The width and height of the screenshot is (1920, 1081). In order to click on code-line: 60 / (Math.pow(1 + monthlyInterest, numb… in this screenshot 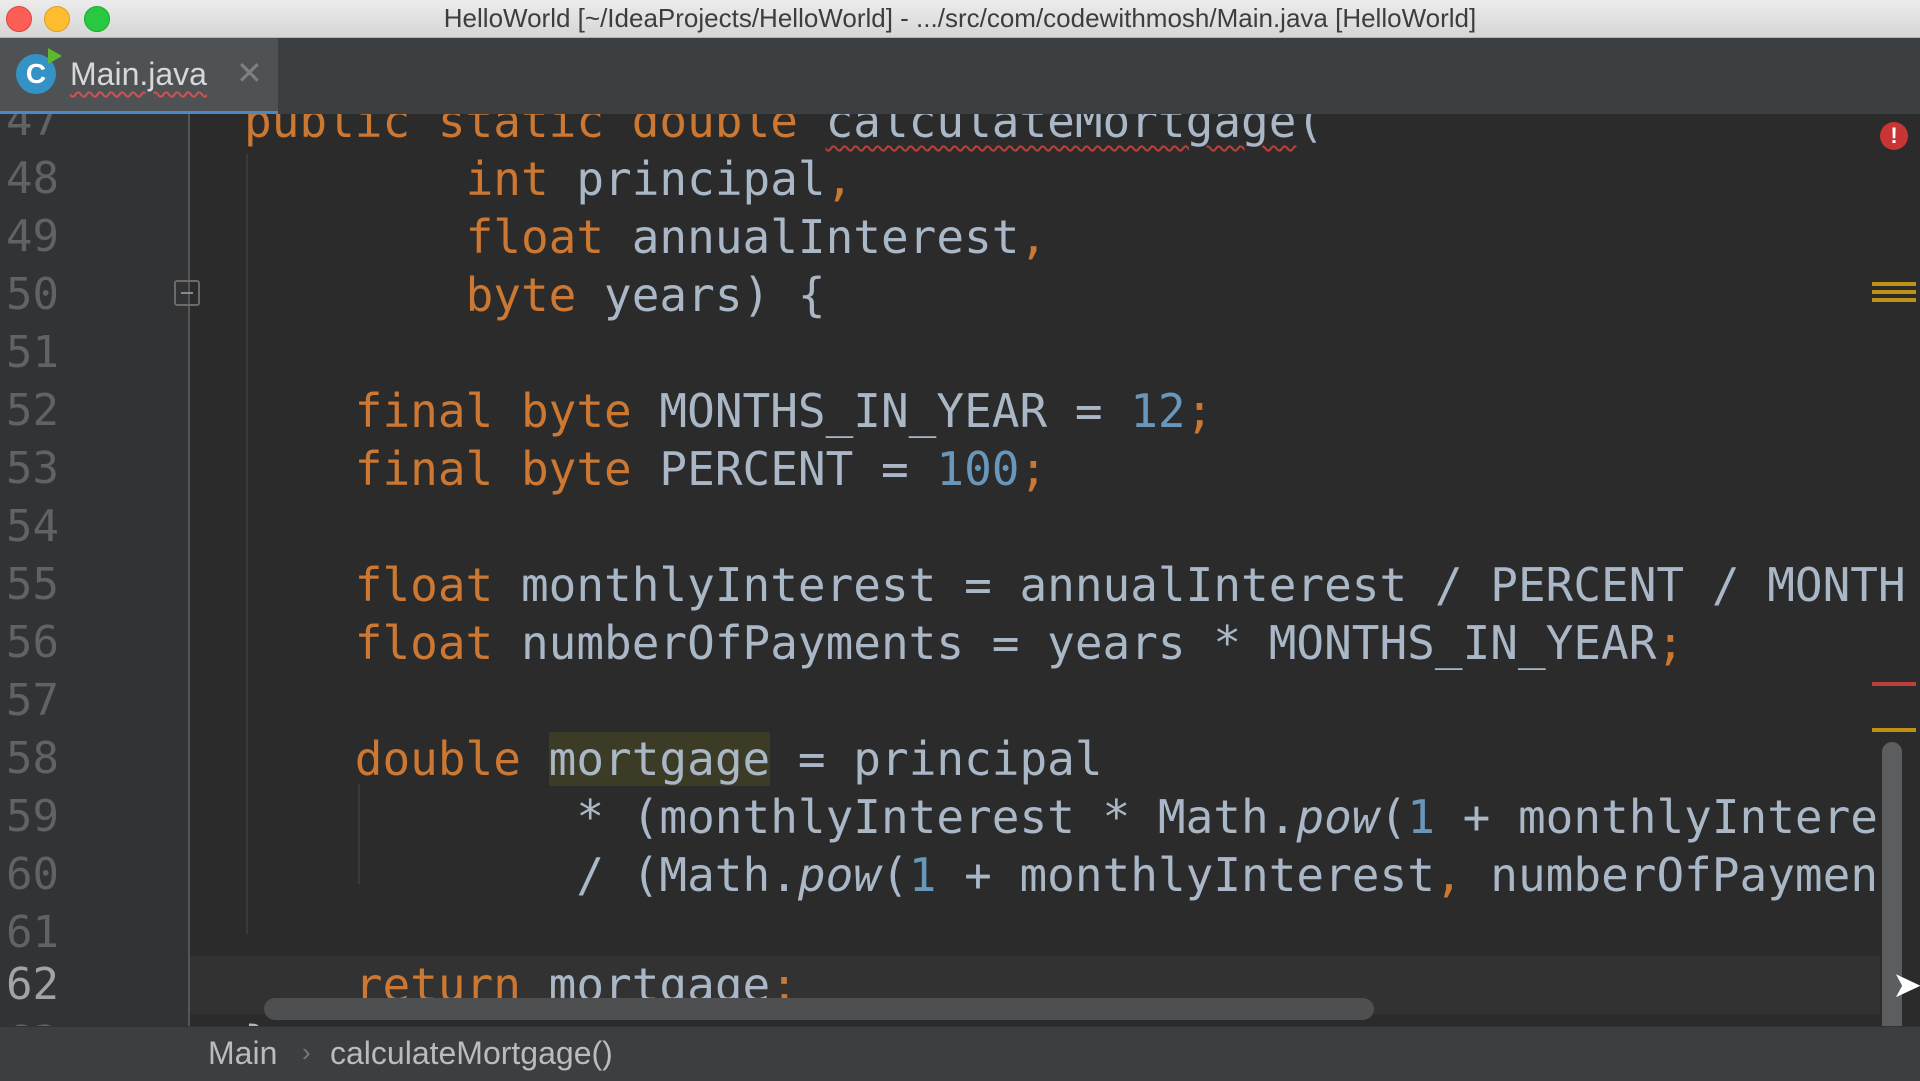, I will do `click(960, 875)`.